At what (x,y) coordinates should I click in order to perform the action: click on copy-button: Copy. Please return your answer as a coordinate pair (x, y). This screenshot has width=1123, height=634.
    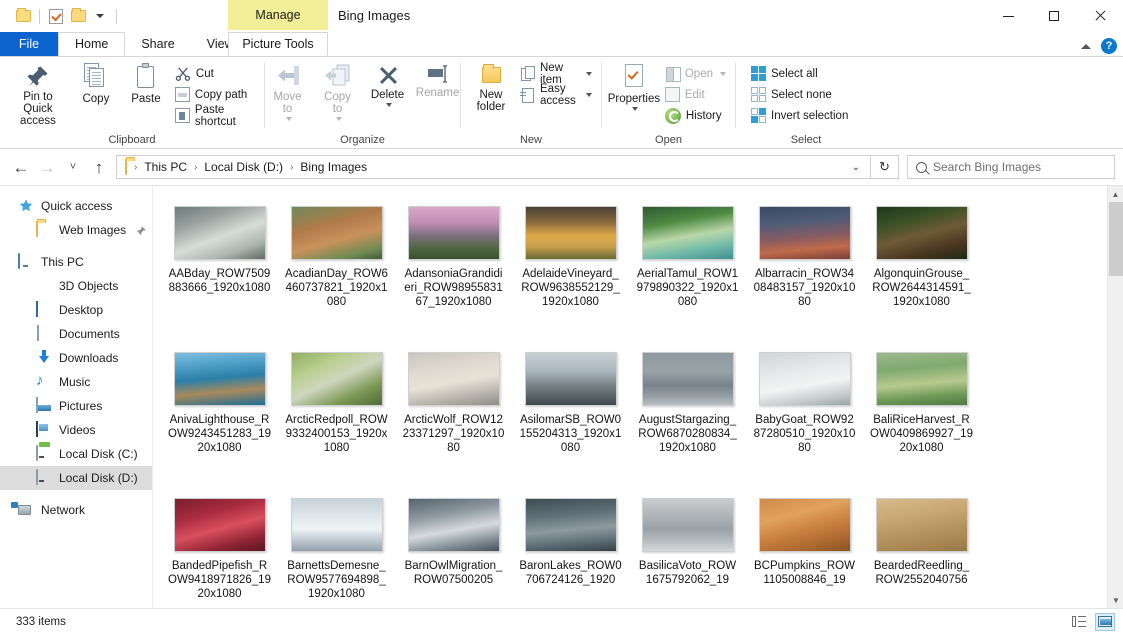
    Looking at the image, I should click on (96, 84).